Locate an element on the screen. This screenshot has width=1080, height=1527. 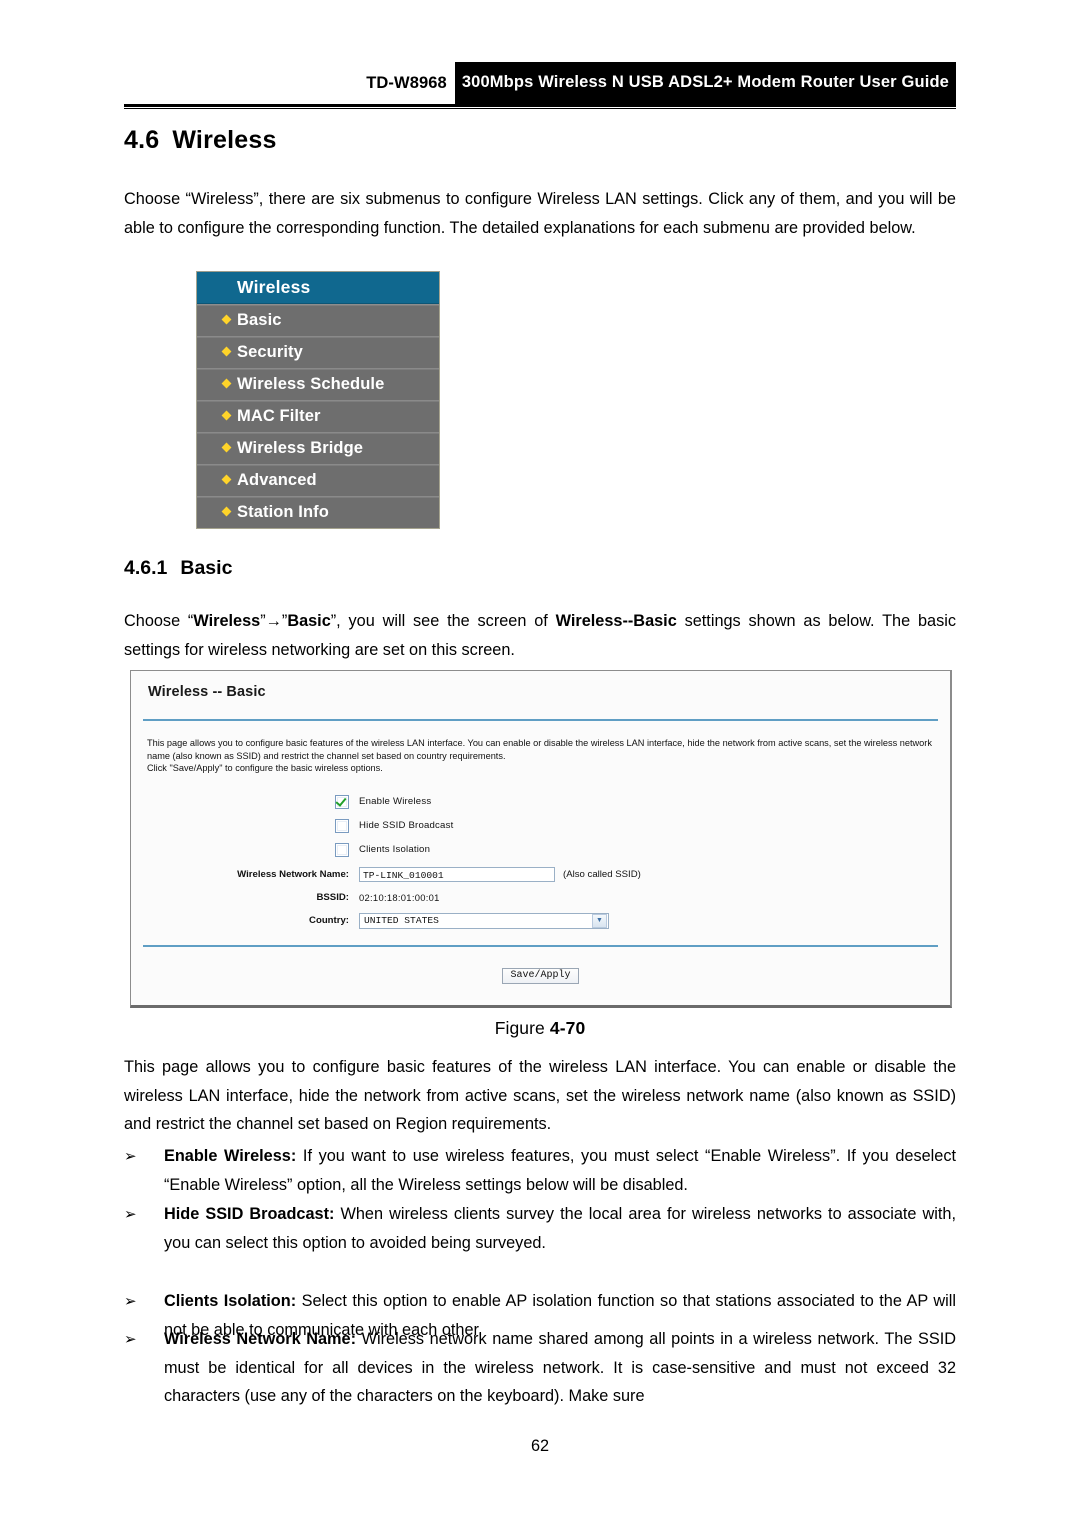
sidebar-item-label: Basic is located at coordinates (259, 320).